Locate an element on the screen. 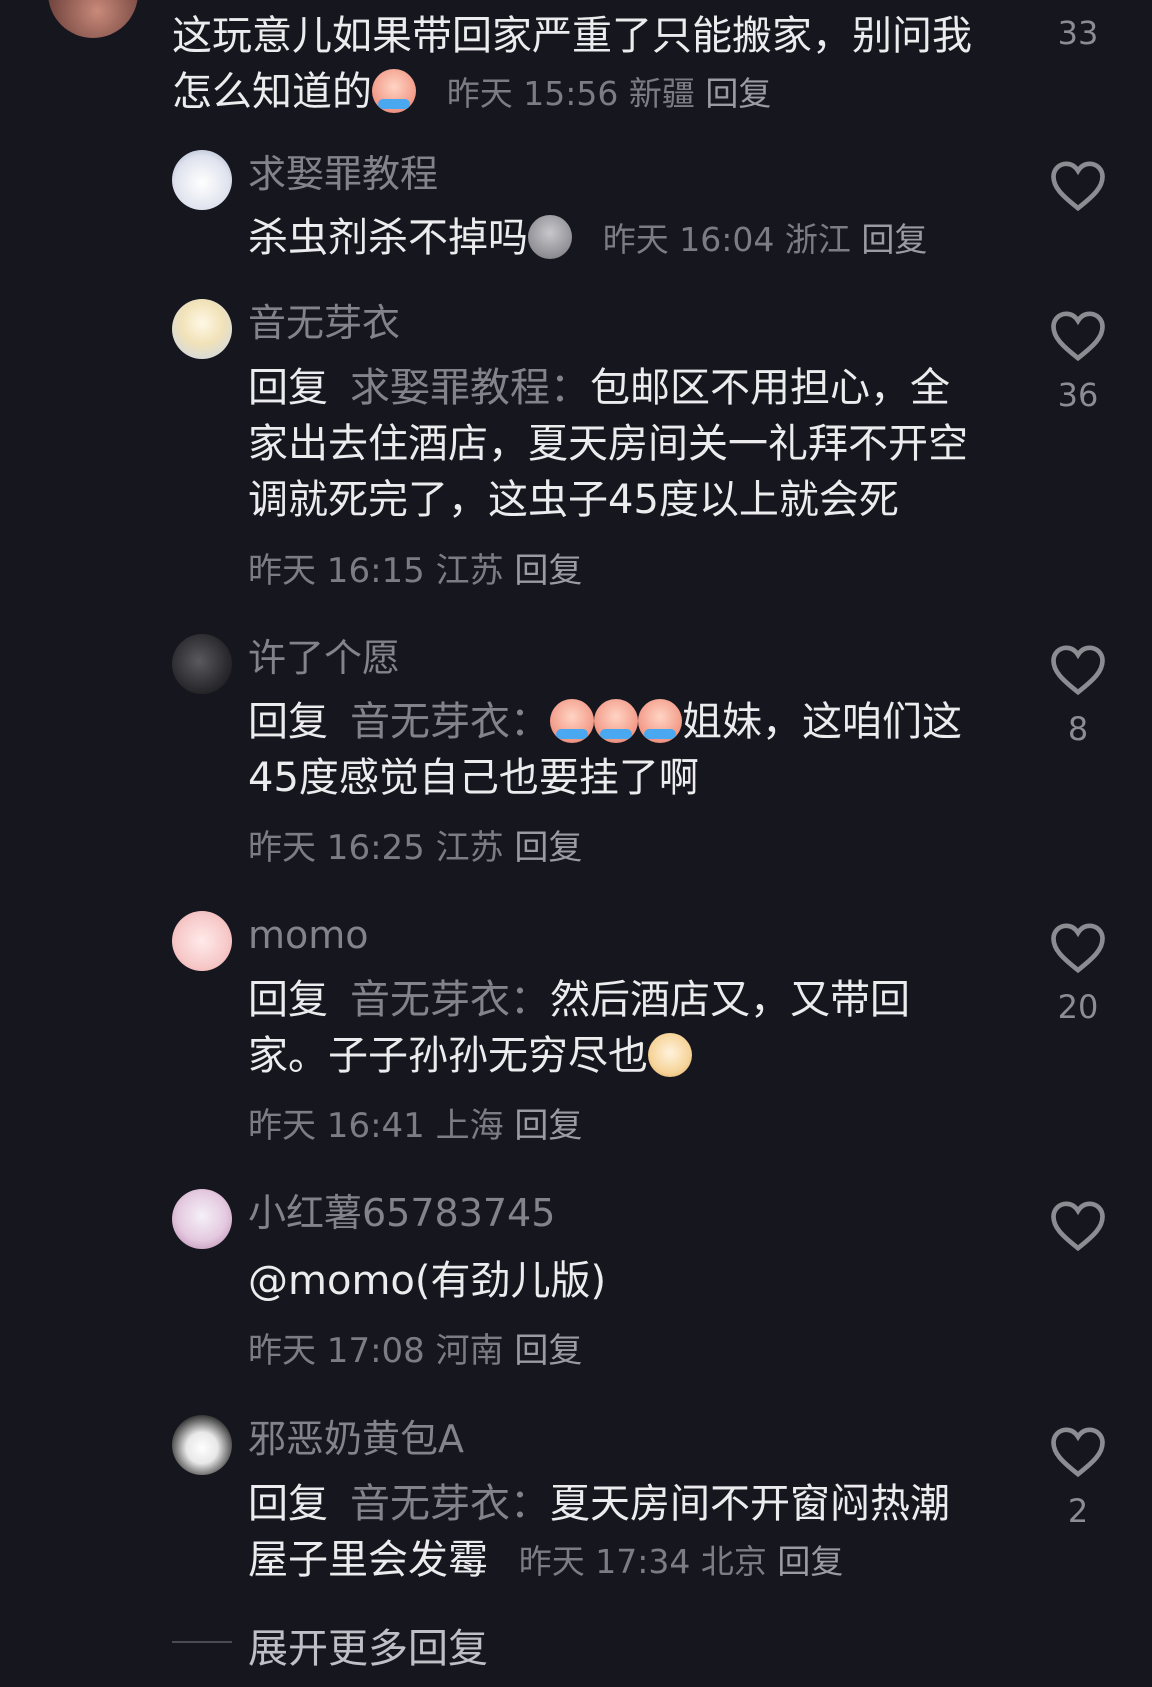 Image resolution: width=1152 pixels, height=1687 pixels. reply-body: 杀虫剂杀不掉吗 is located at coordinates (388, 238).